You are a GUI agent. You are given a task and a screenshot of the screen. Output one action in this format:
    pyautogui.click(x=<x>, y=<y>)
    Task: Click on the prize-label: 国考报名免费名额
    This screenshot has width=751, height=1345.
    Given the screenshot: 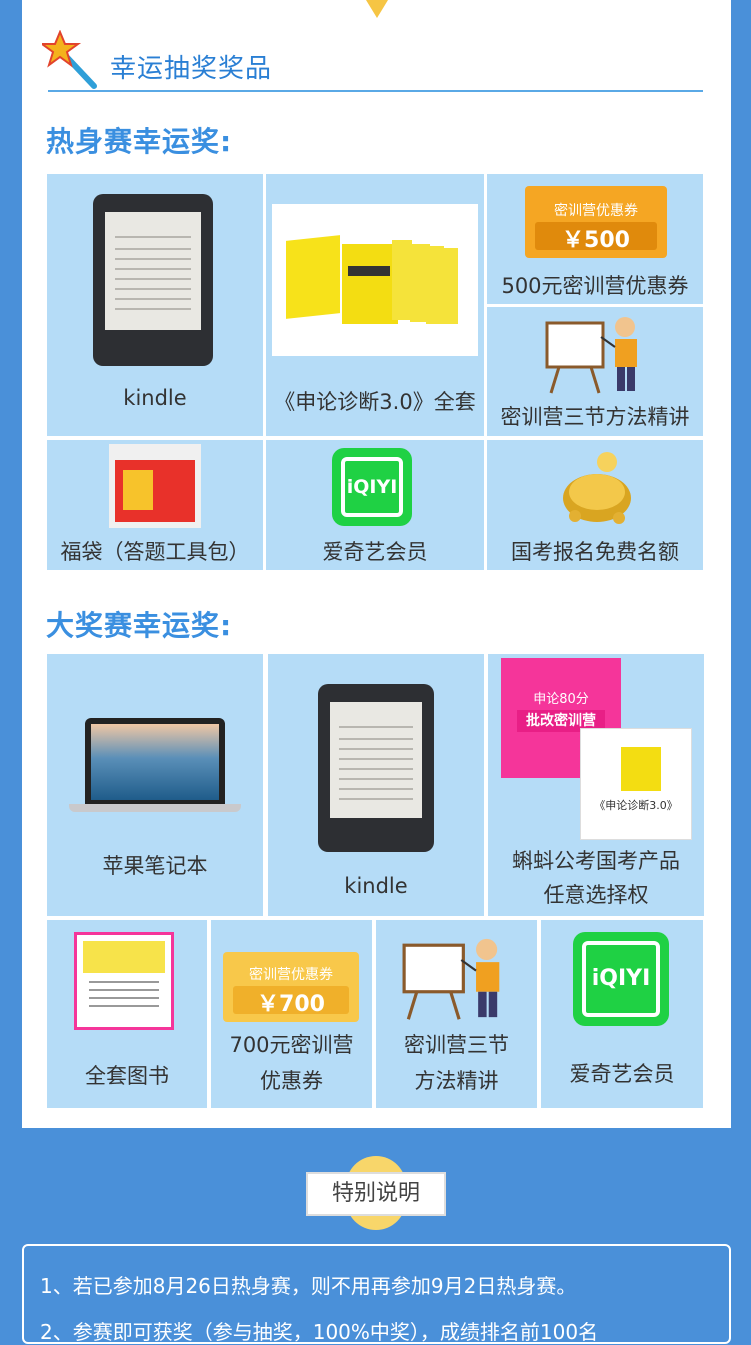 What is the action you would take?
    pyautogui.click(x=595, y=552)
    